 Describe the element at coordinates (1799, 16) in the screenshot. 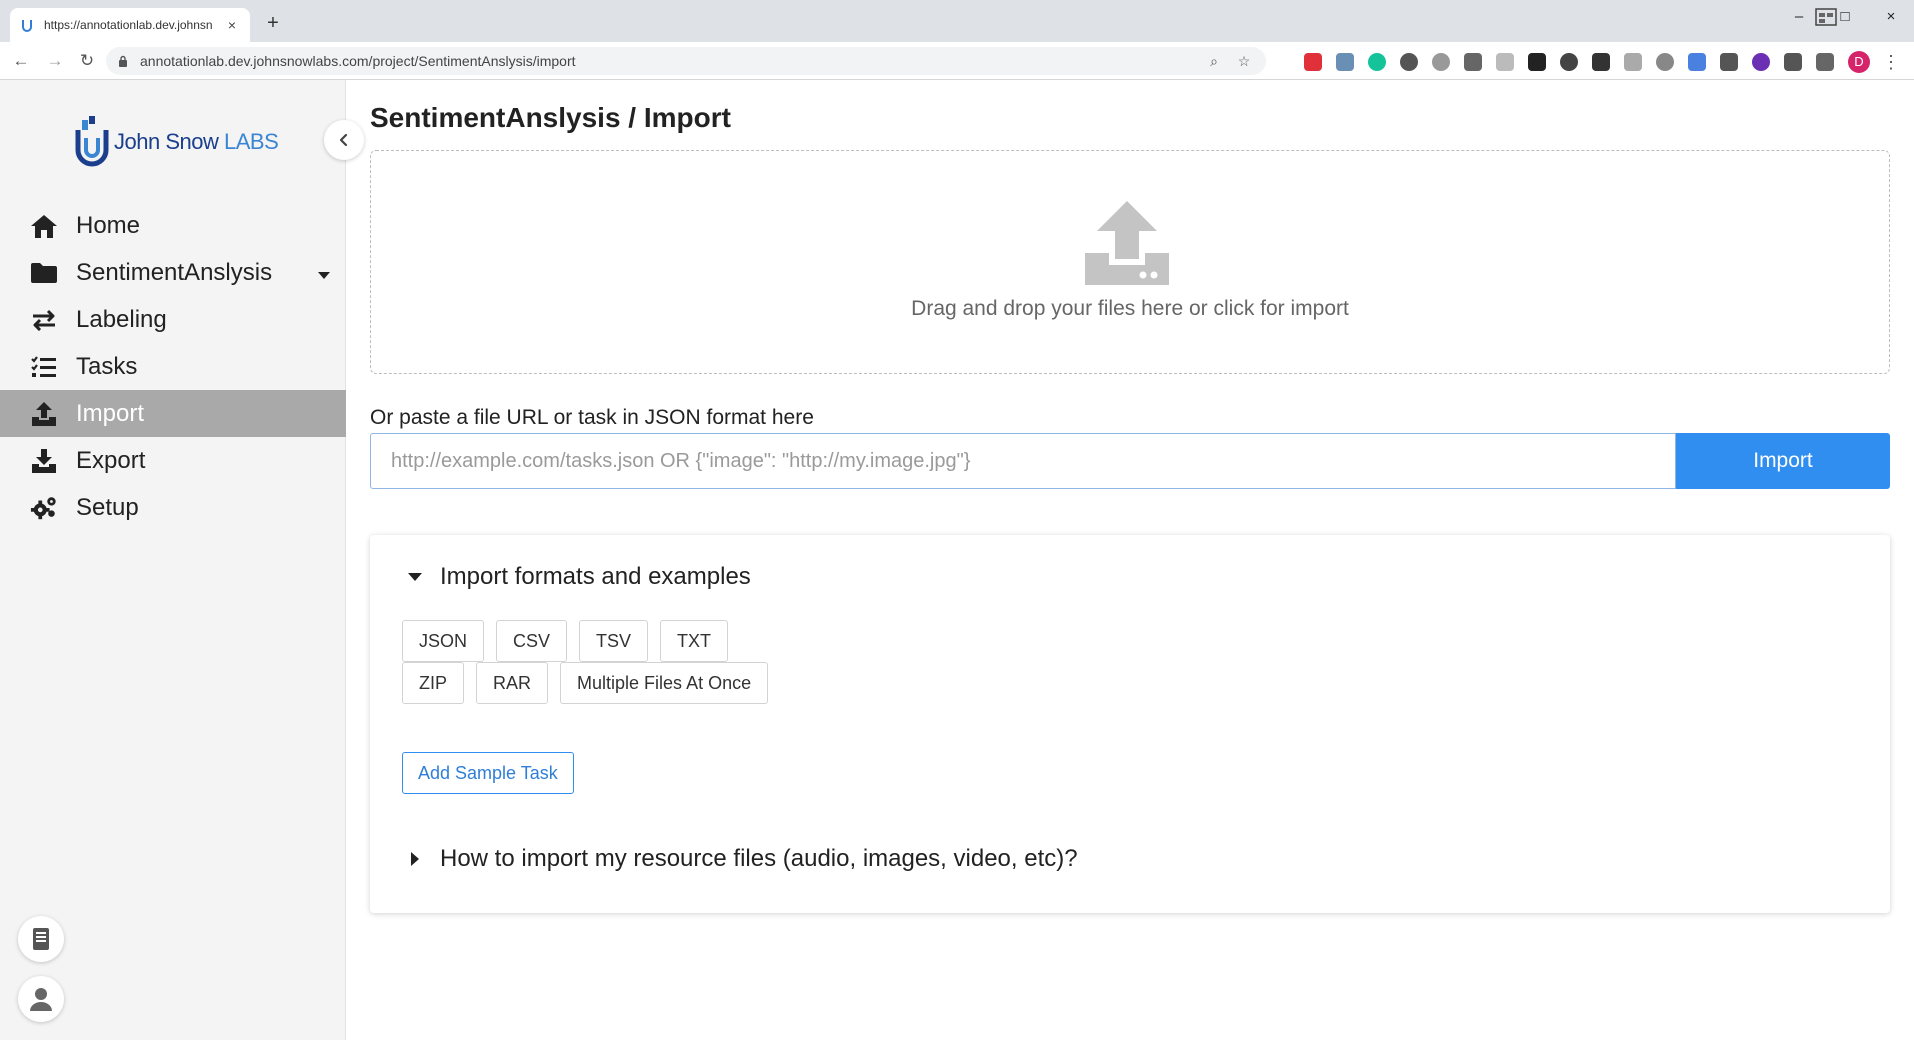

I see `minimize-button: –` at that location.